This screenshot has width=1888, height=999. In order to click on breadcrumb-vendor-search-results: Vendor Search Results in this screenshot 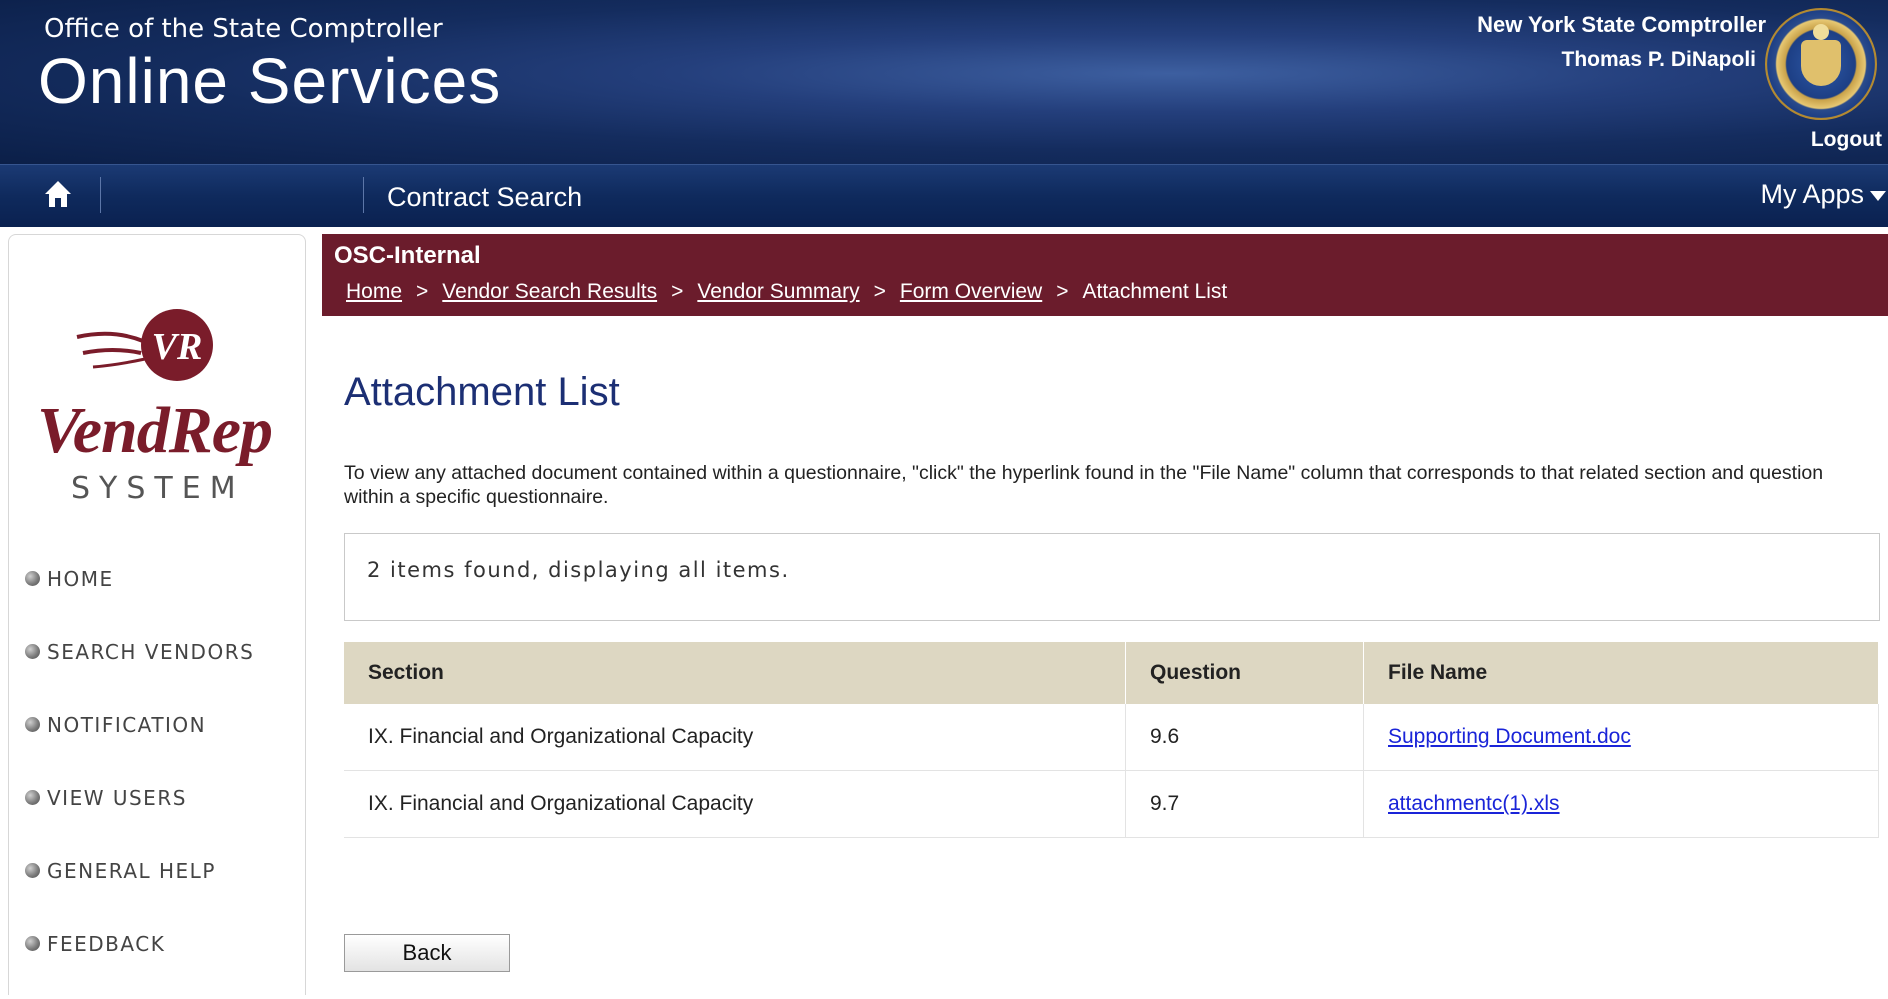, I will do `click(549, 291)`.